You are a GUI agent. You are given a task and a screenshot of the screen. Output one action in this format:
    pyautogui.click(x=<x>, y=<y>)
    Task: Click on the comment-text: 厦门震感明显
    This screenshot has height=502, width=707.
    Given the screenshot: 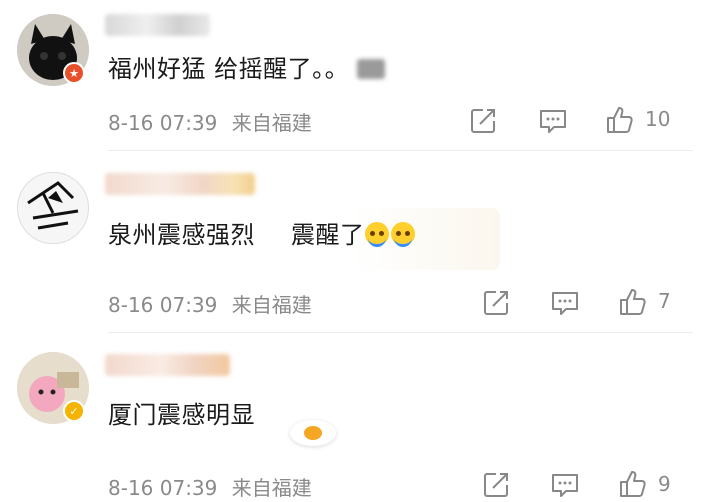 What is the action you would take?
    pyautogui.click(x=181, y=415)
    